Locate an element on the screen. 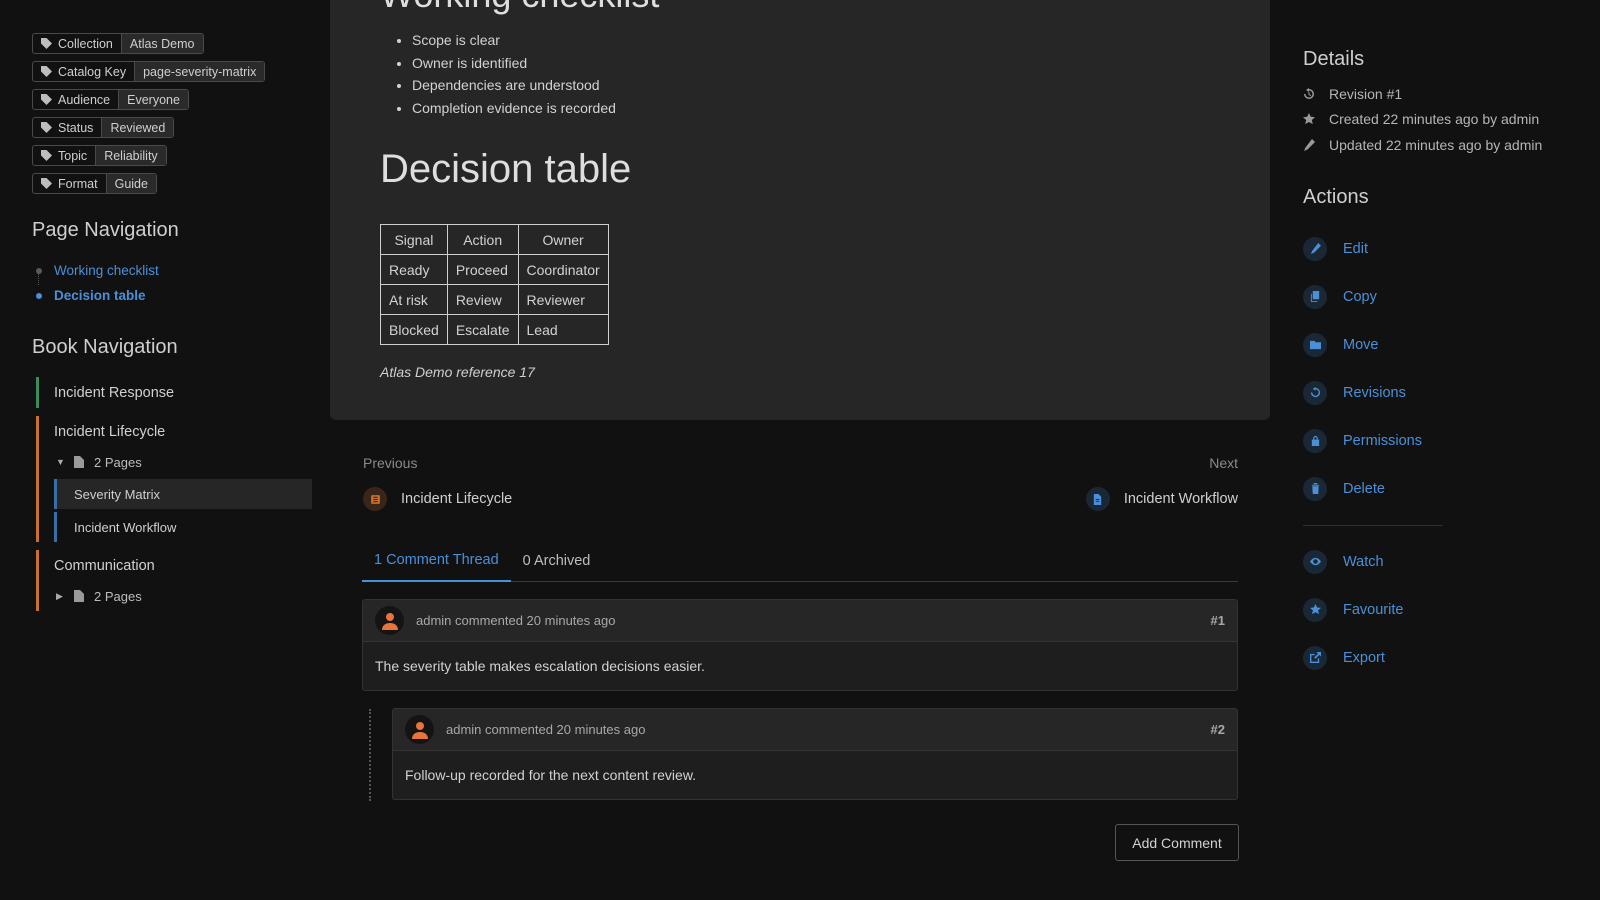 The width and height of the screenshot is (1600, 900). table-header: Signal is located at coordinates (414, 239).